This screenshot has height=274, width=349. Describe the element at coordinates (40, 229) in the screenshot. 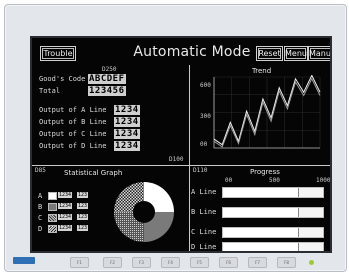

I see `legend-label-d: D` at that location.